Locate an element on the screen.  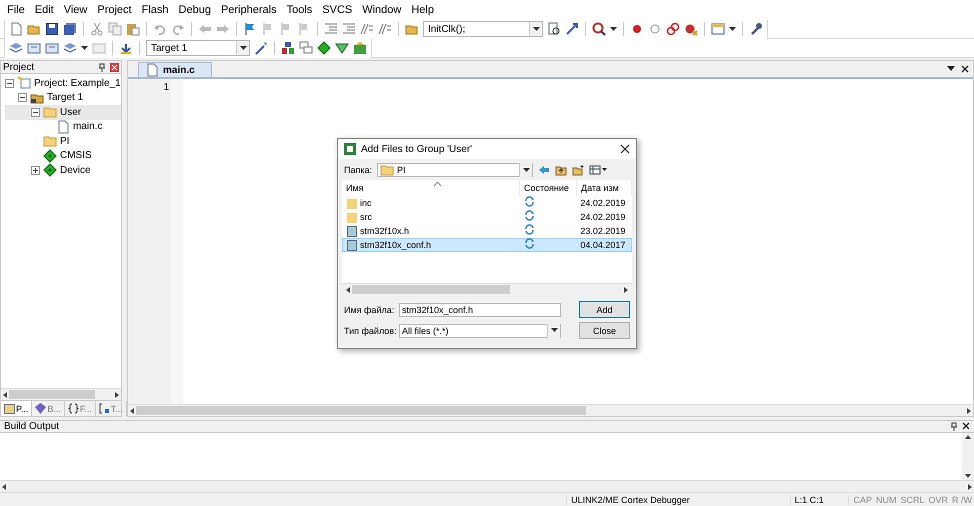
menu-item: Tools is located at coordinates (300, 10).